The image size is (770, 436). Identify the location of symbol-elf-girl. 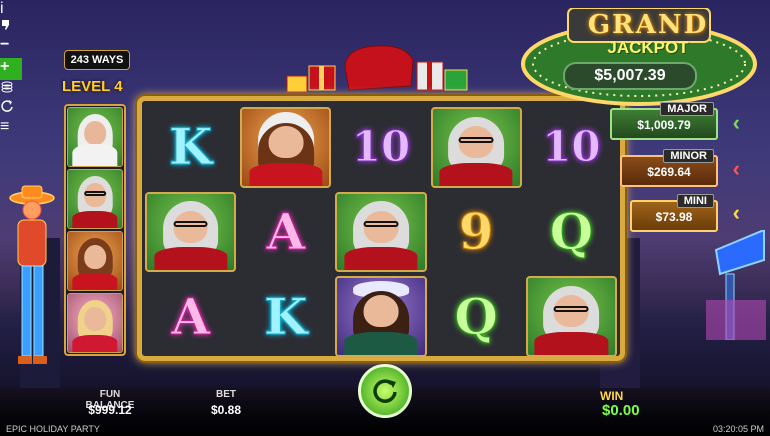
(286, 147).